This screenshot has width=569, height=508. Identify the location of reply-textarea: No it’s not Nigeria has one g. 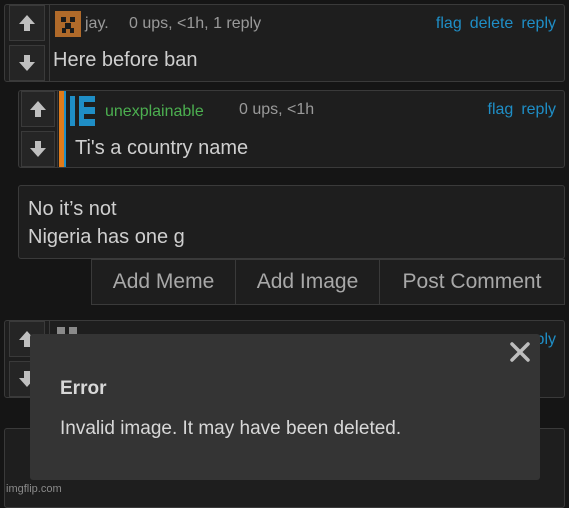
(291, 222).